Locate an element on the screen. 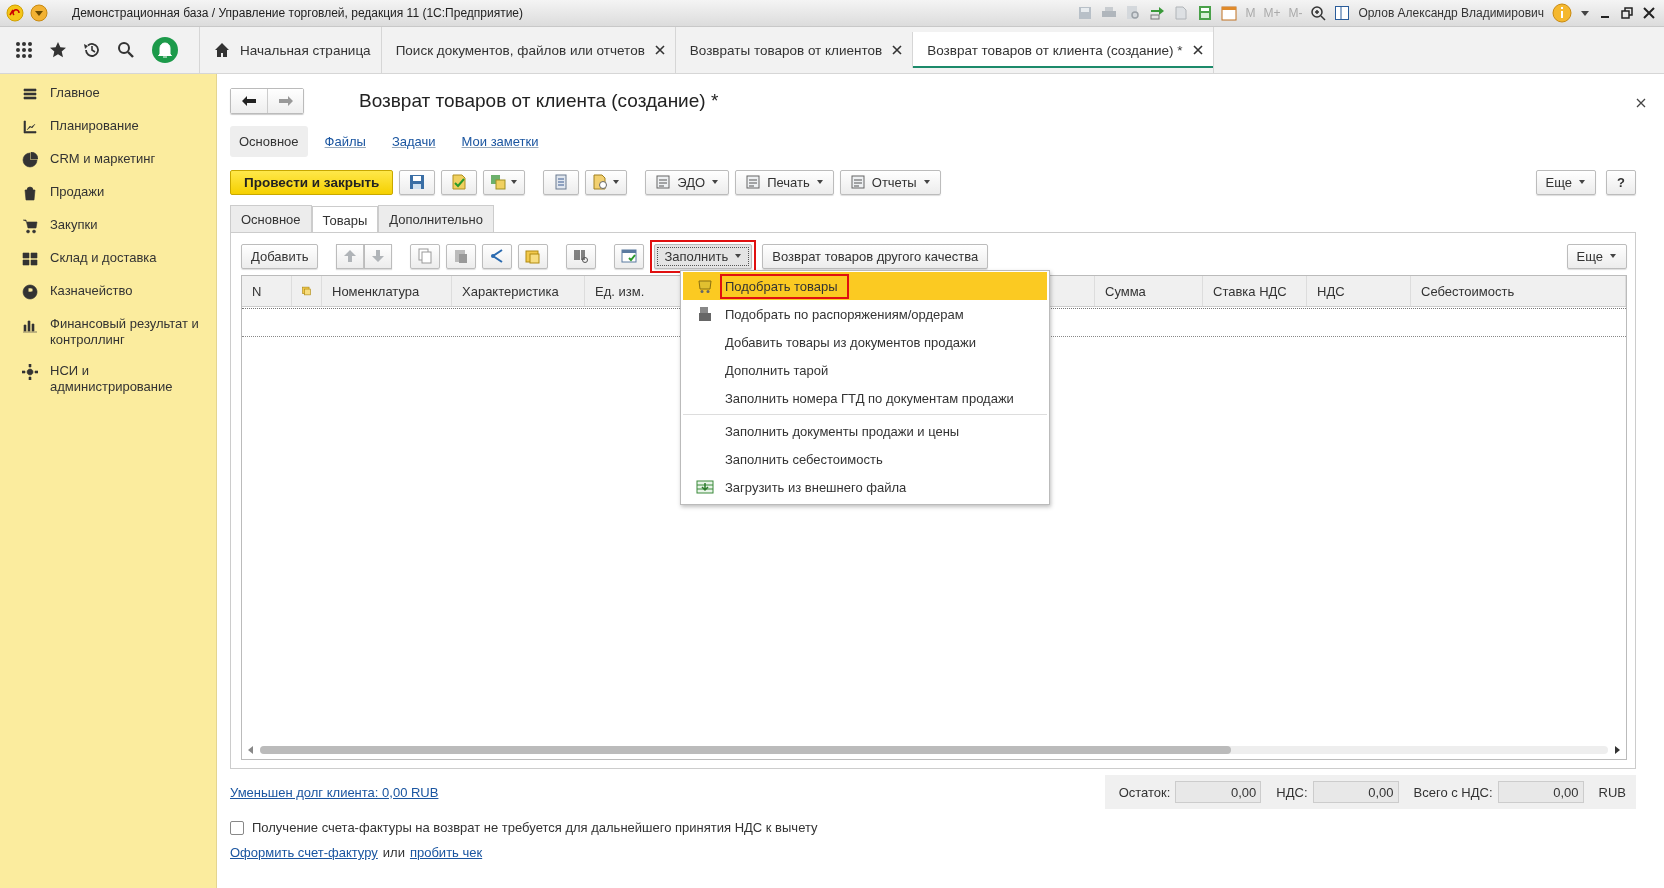  zoom-in-icon is located at coordinates (1318, 13).